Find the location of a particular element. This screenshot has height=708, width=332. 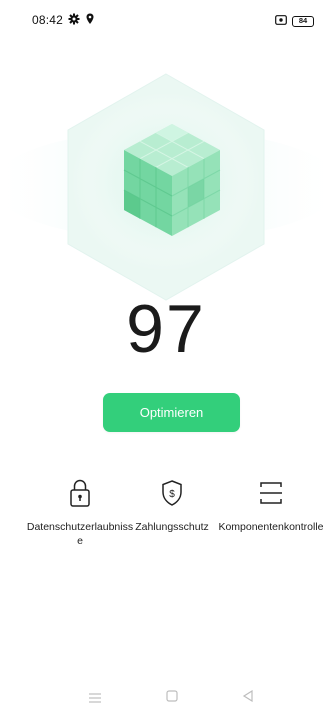

feature-label: Zahlungsschutz is located at coordinates (172, 527).